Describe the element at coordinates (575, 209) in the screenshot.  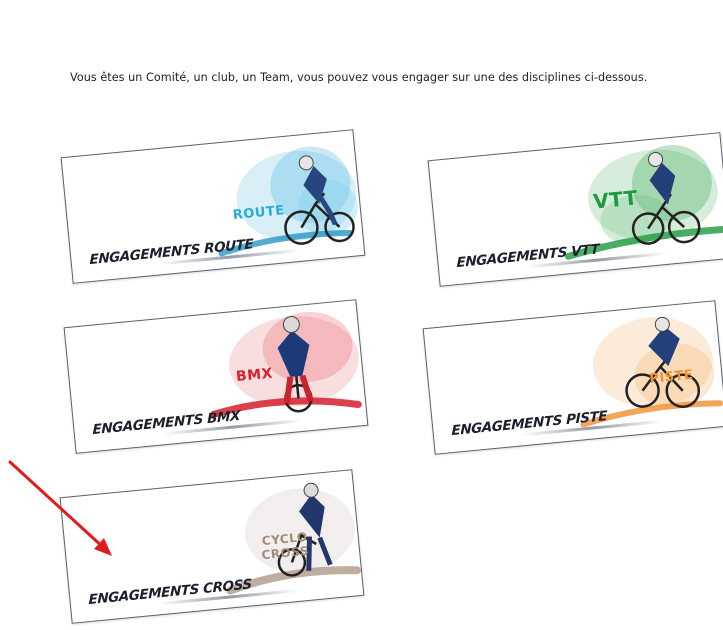
I see `card-engagements-vtt: VTT ENGAGEMENTS VTT` at that location.